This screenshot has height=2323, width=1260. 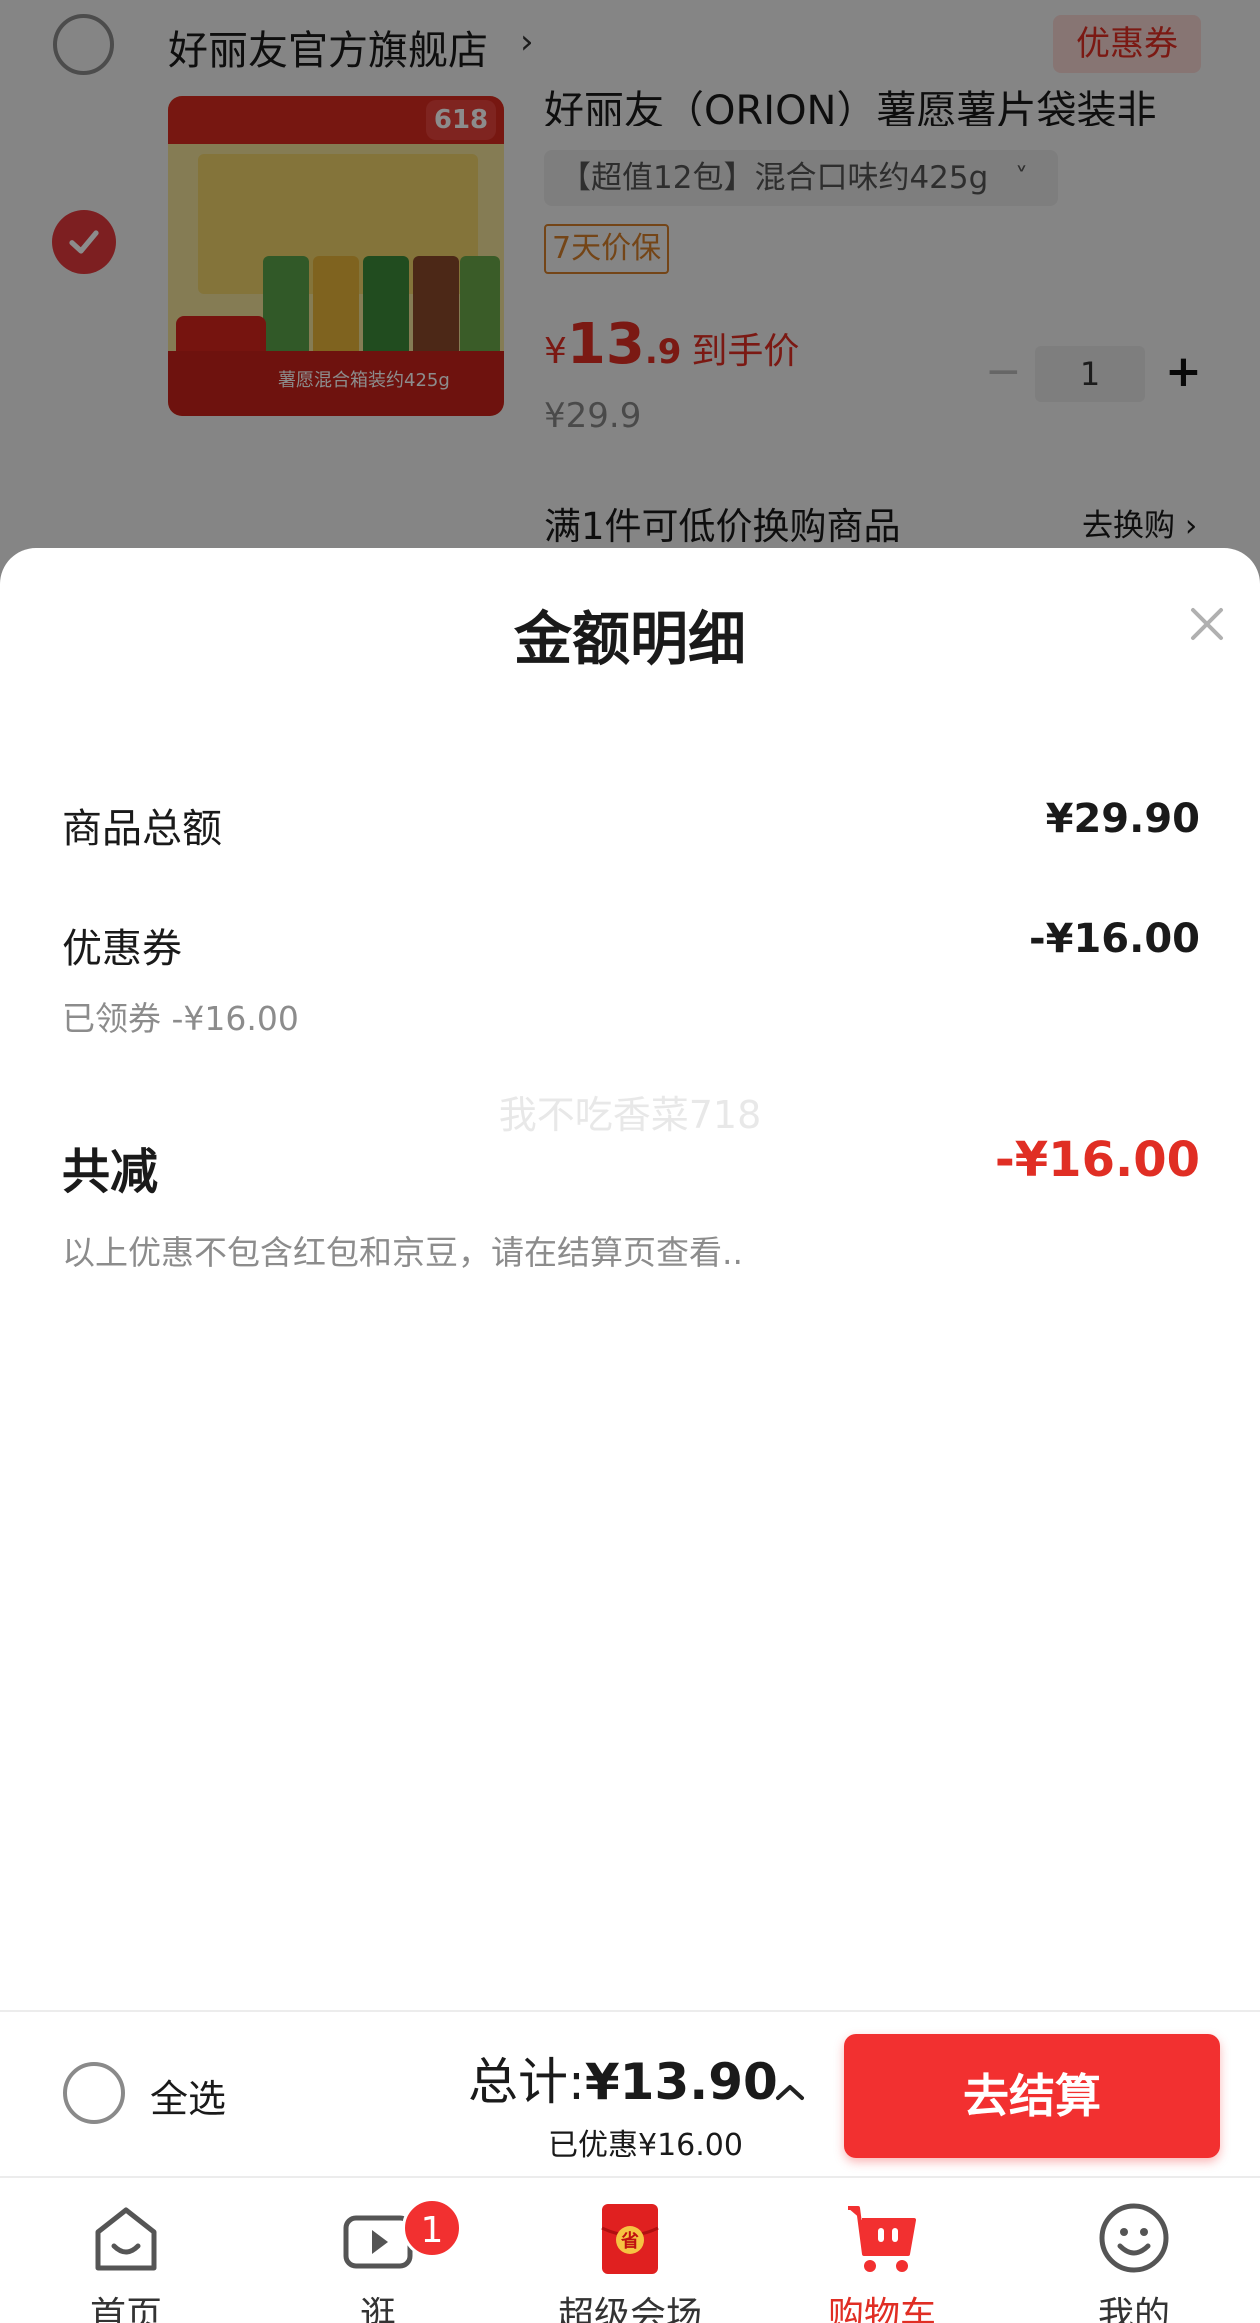 What do you see at coordinates (94, 2093) in the screenshot?
I see `select-all-radio` at bounding box center [94, 2093].